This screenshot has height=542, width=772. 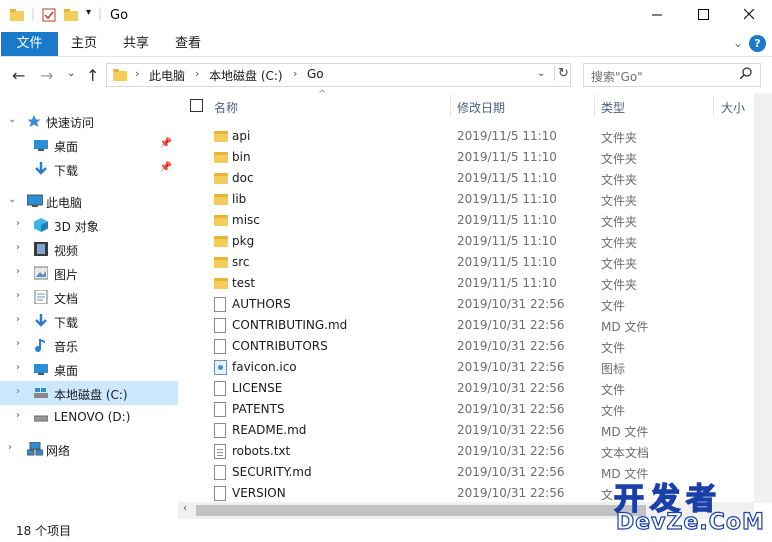 What do you see at coordinates (290, 325) in the screenshot?
I see `file-name: CONTRIBUTING.md` at bounding box center [290, 325].